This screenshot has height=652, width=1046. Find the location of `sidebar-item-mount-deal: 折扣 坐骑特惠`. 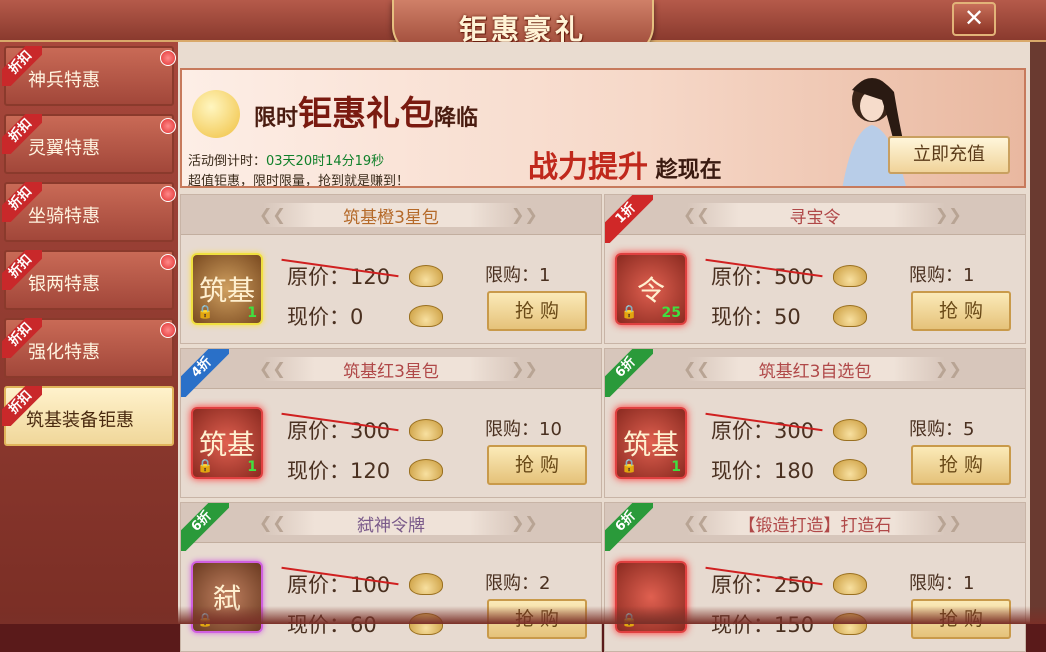

sidebar-item-mount-deal: 折扣 坐骑特惠 is located at coordinates (89, 212).